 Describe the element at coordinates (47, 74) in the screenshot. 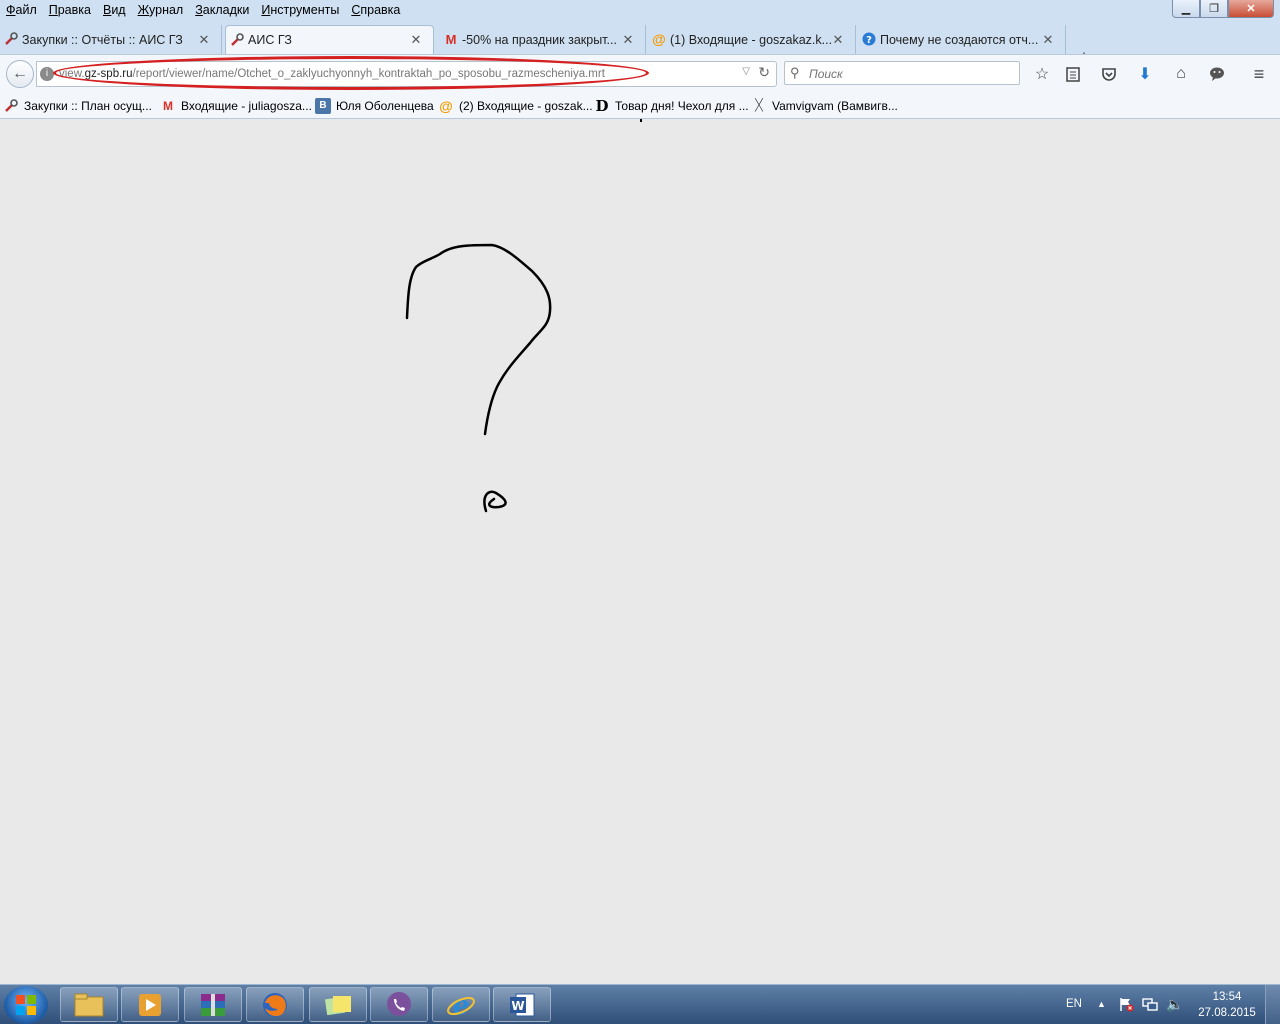

I see `site-info-icon: i` at that location.